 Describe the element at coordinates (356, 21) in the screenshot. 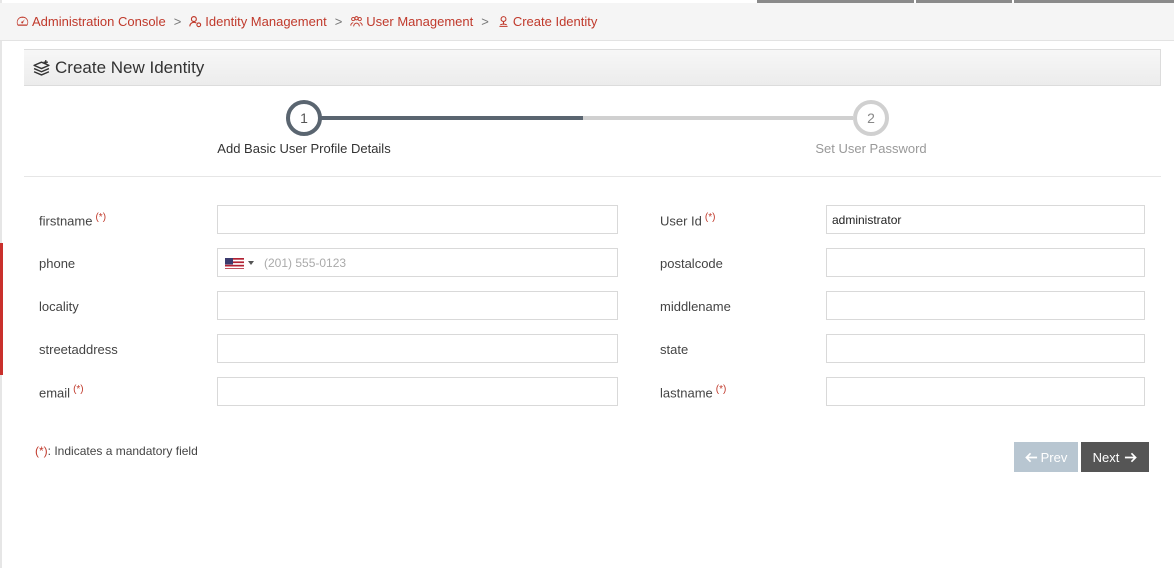

I see `users-icon` at that location.